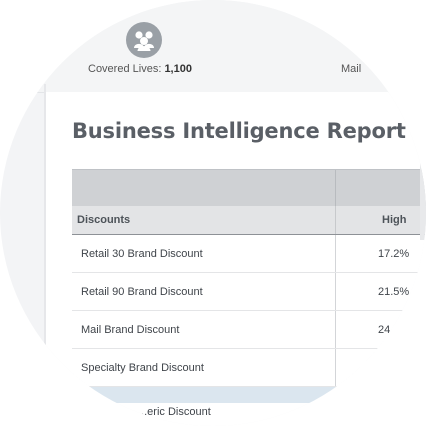 The image size is (426, 426). What do you see at coordinates (130, 330) in the screenshot?
I see `discount-name: Mail Brand Discount` at bounding box center [130, 330].